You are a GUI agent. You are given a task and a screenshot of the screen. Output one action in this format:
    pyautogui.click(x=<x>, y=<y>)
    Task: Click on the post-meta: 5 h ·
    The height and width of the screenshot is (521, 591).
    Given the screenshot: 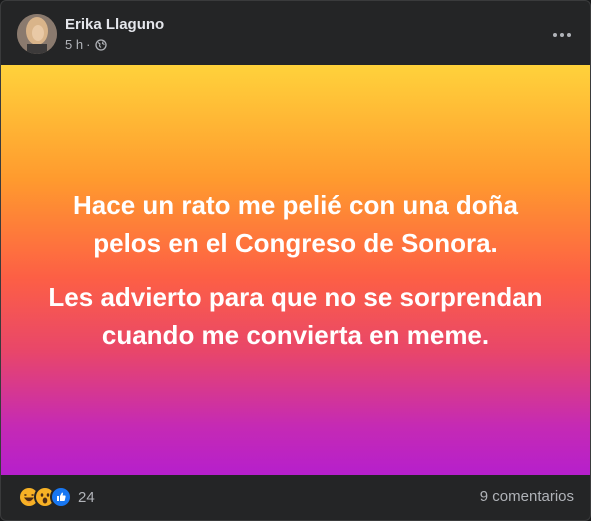 What is the action you would take?
    pyautogui.click(x=86, y=44)
    